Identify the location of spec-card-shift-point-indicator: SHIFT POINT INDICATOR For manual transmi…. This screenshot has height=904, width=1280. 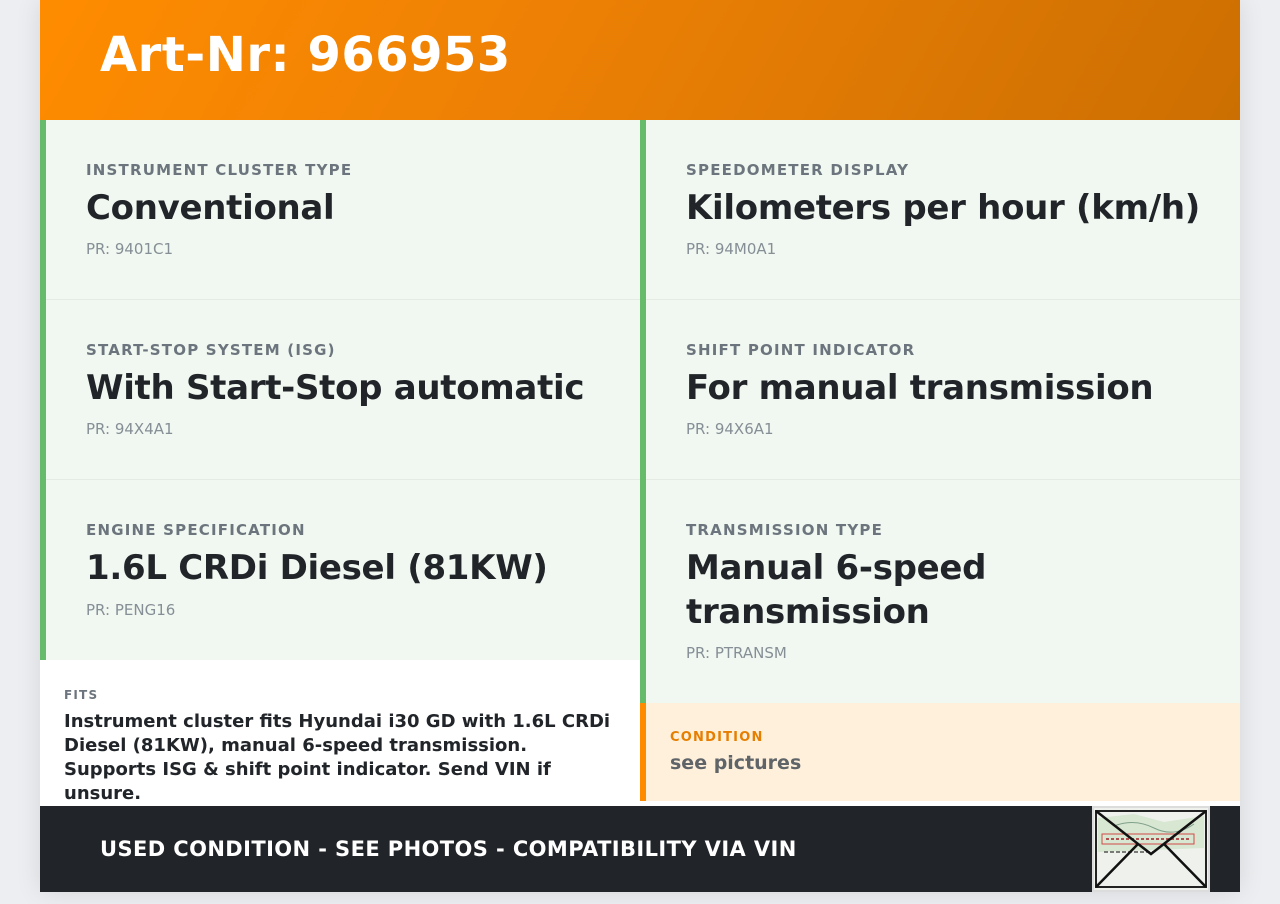
(940, 390).